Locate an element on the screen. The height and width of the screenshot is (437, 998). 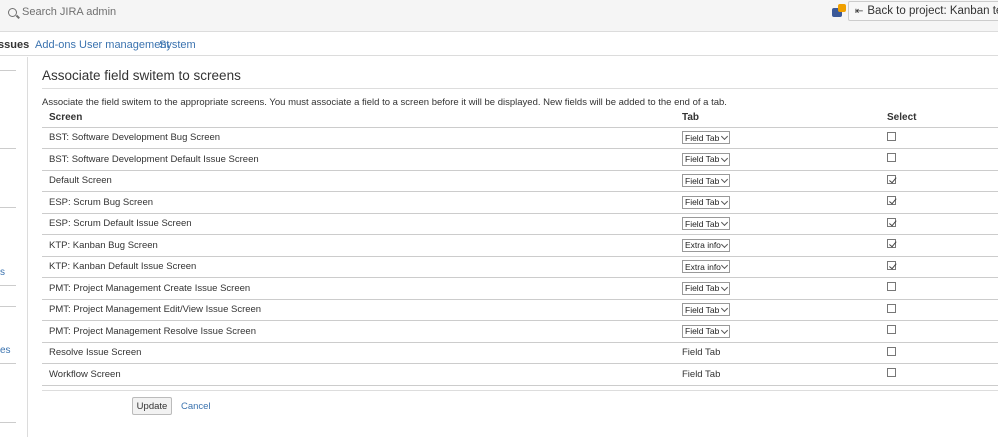
table-row: ESP: Scrum Bug Screen Field Tab is located at coordinates (520, 202).